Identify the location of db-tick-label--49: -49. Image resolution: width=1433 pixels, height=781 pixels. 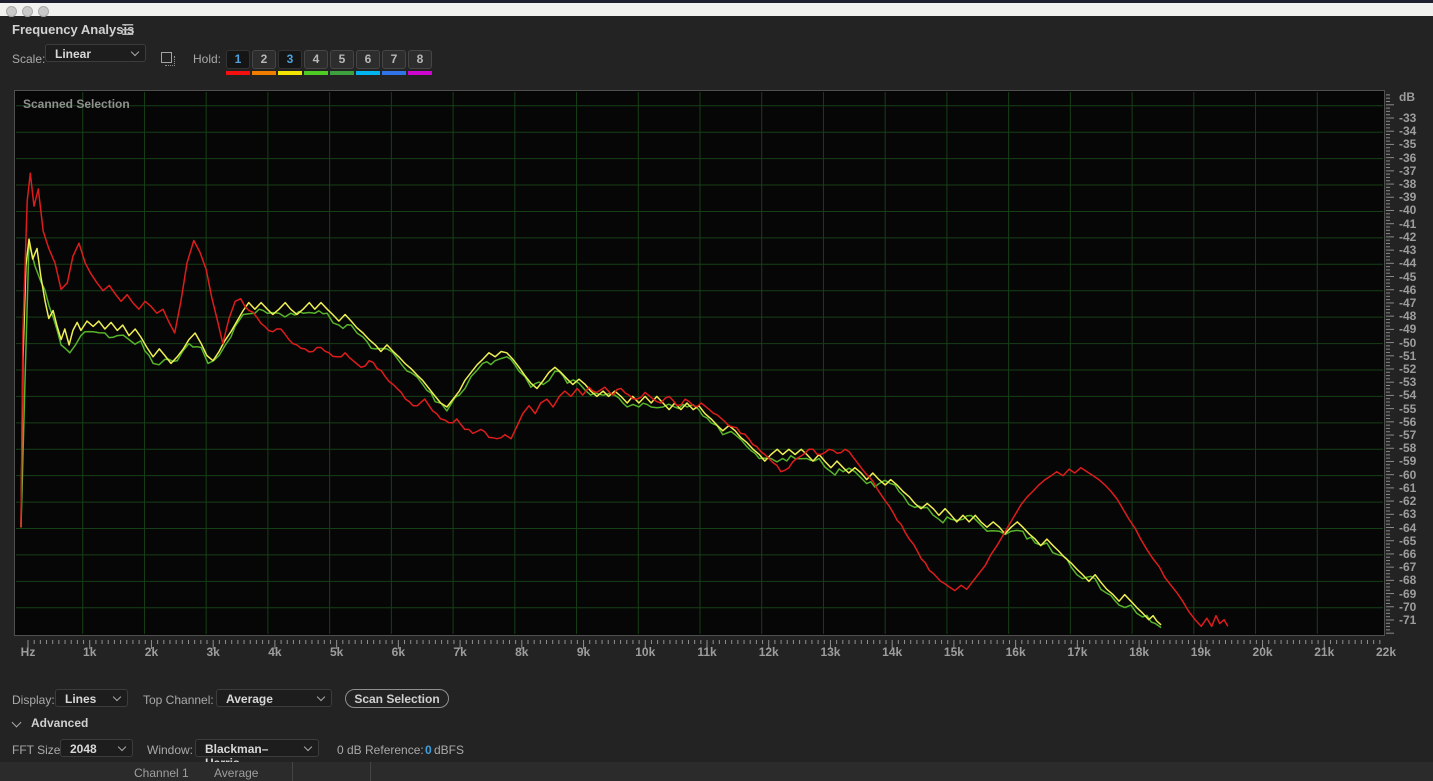
(1408, 329).